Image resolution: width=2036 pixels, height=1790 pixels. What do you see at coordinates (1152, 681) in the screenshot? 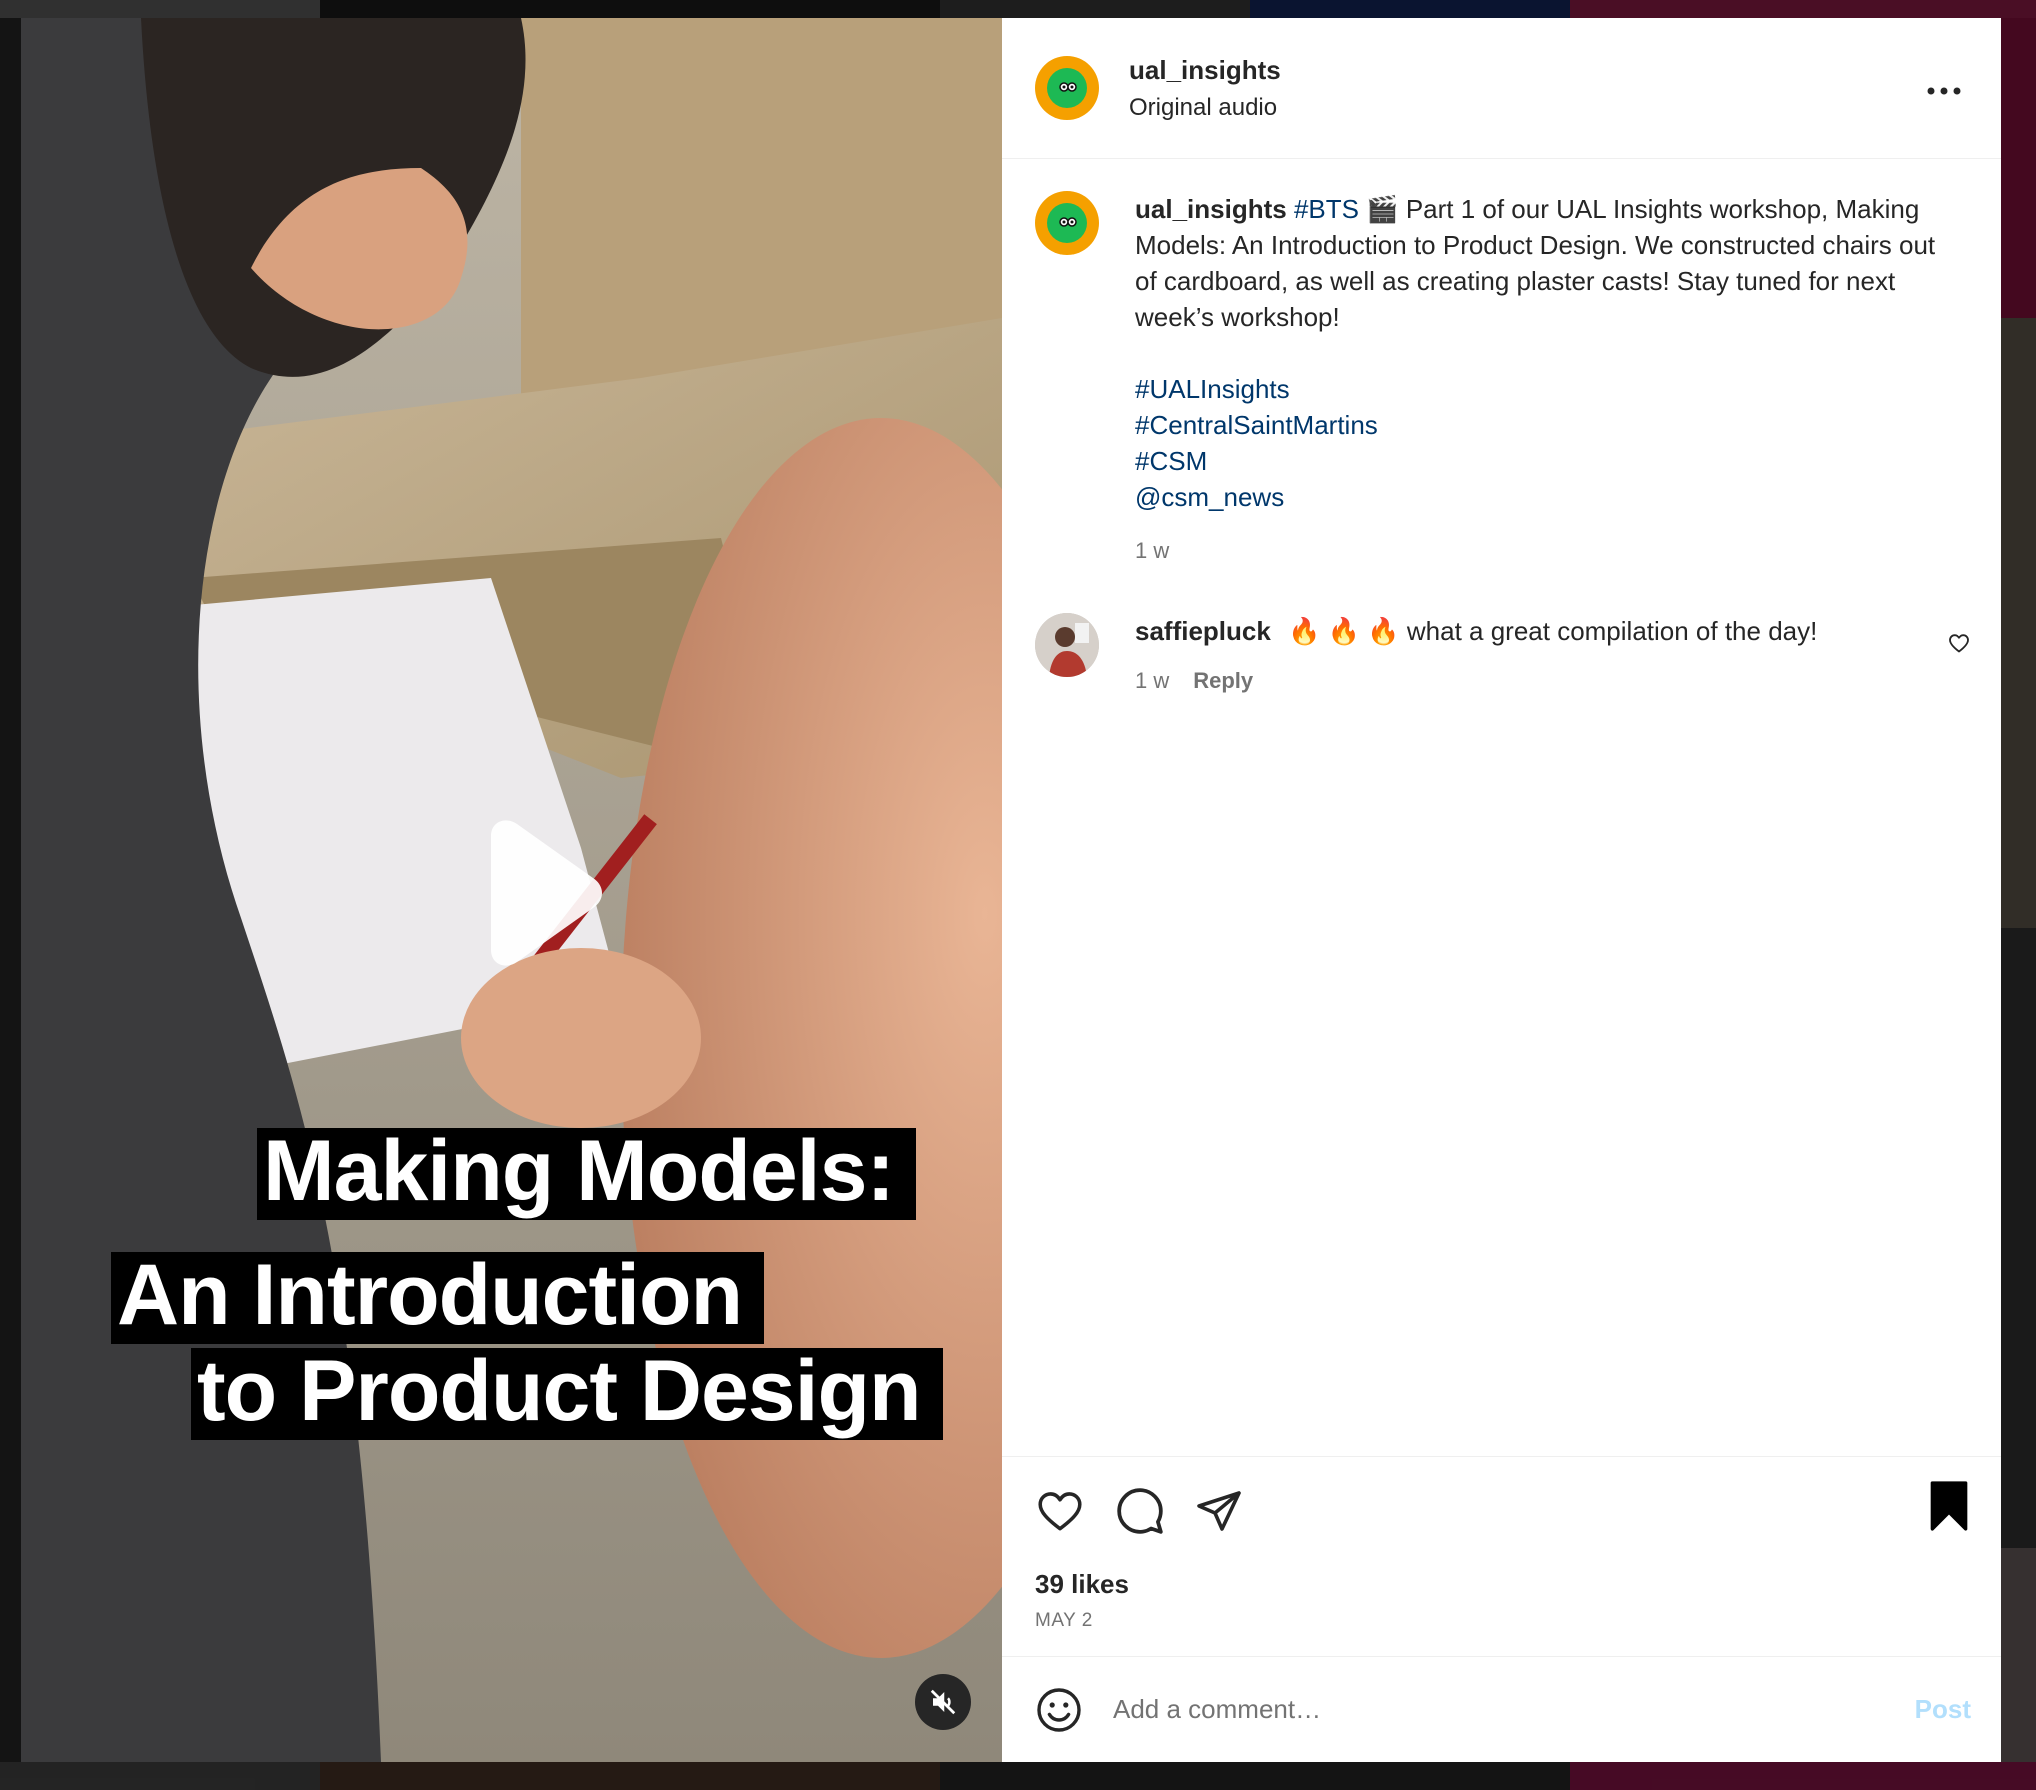
I see `comment-timestamp: 1 w` at bounding box center [1152, 681].